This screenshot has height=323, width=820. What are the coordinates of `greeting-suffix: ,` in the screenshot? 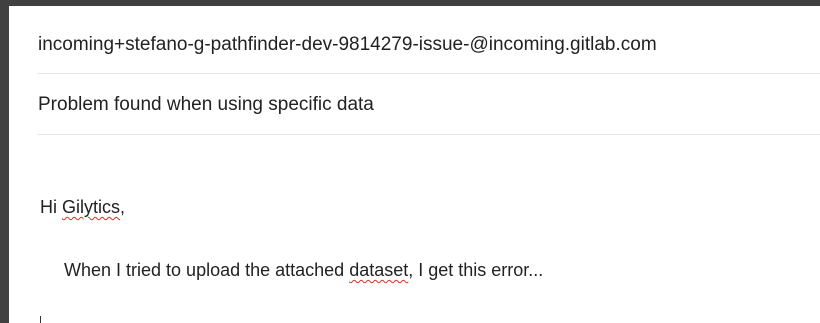 It's located at (123, 207).